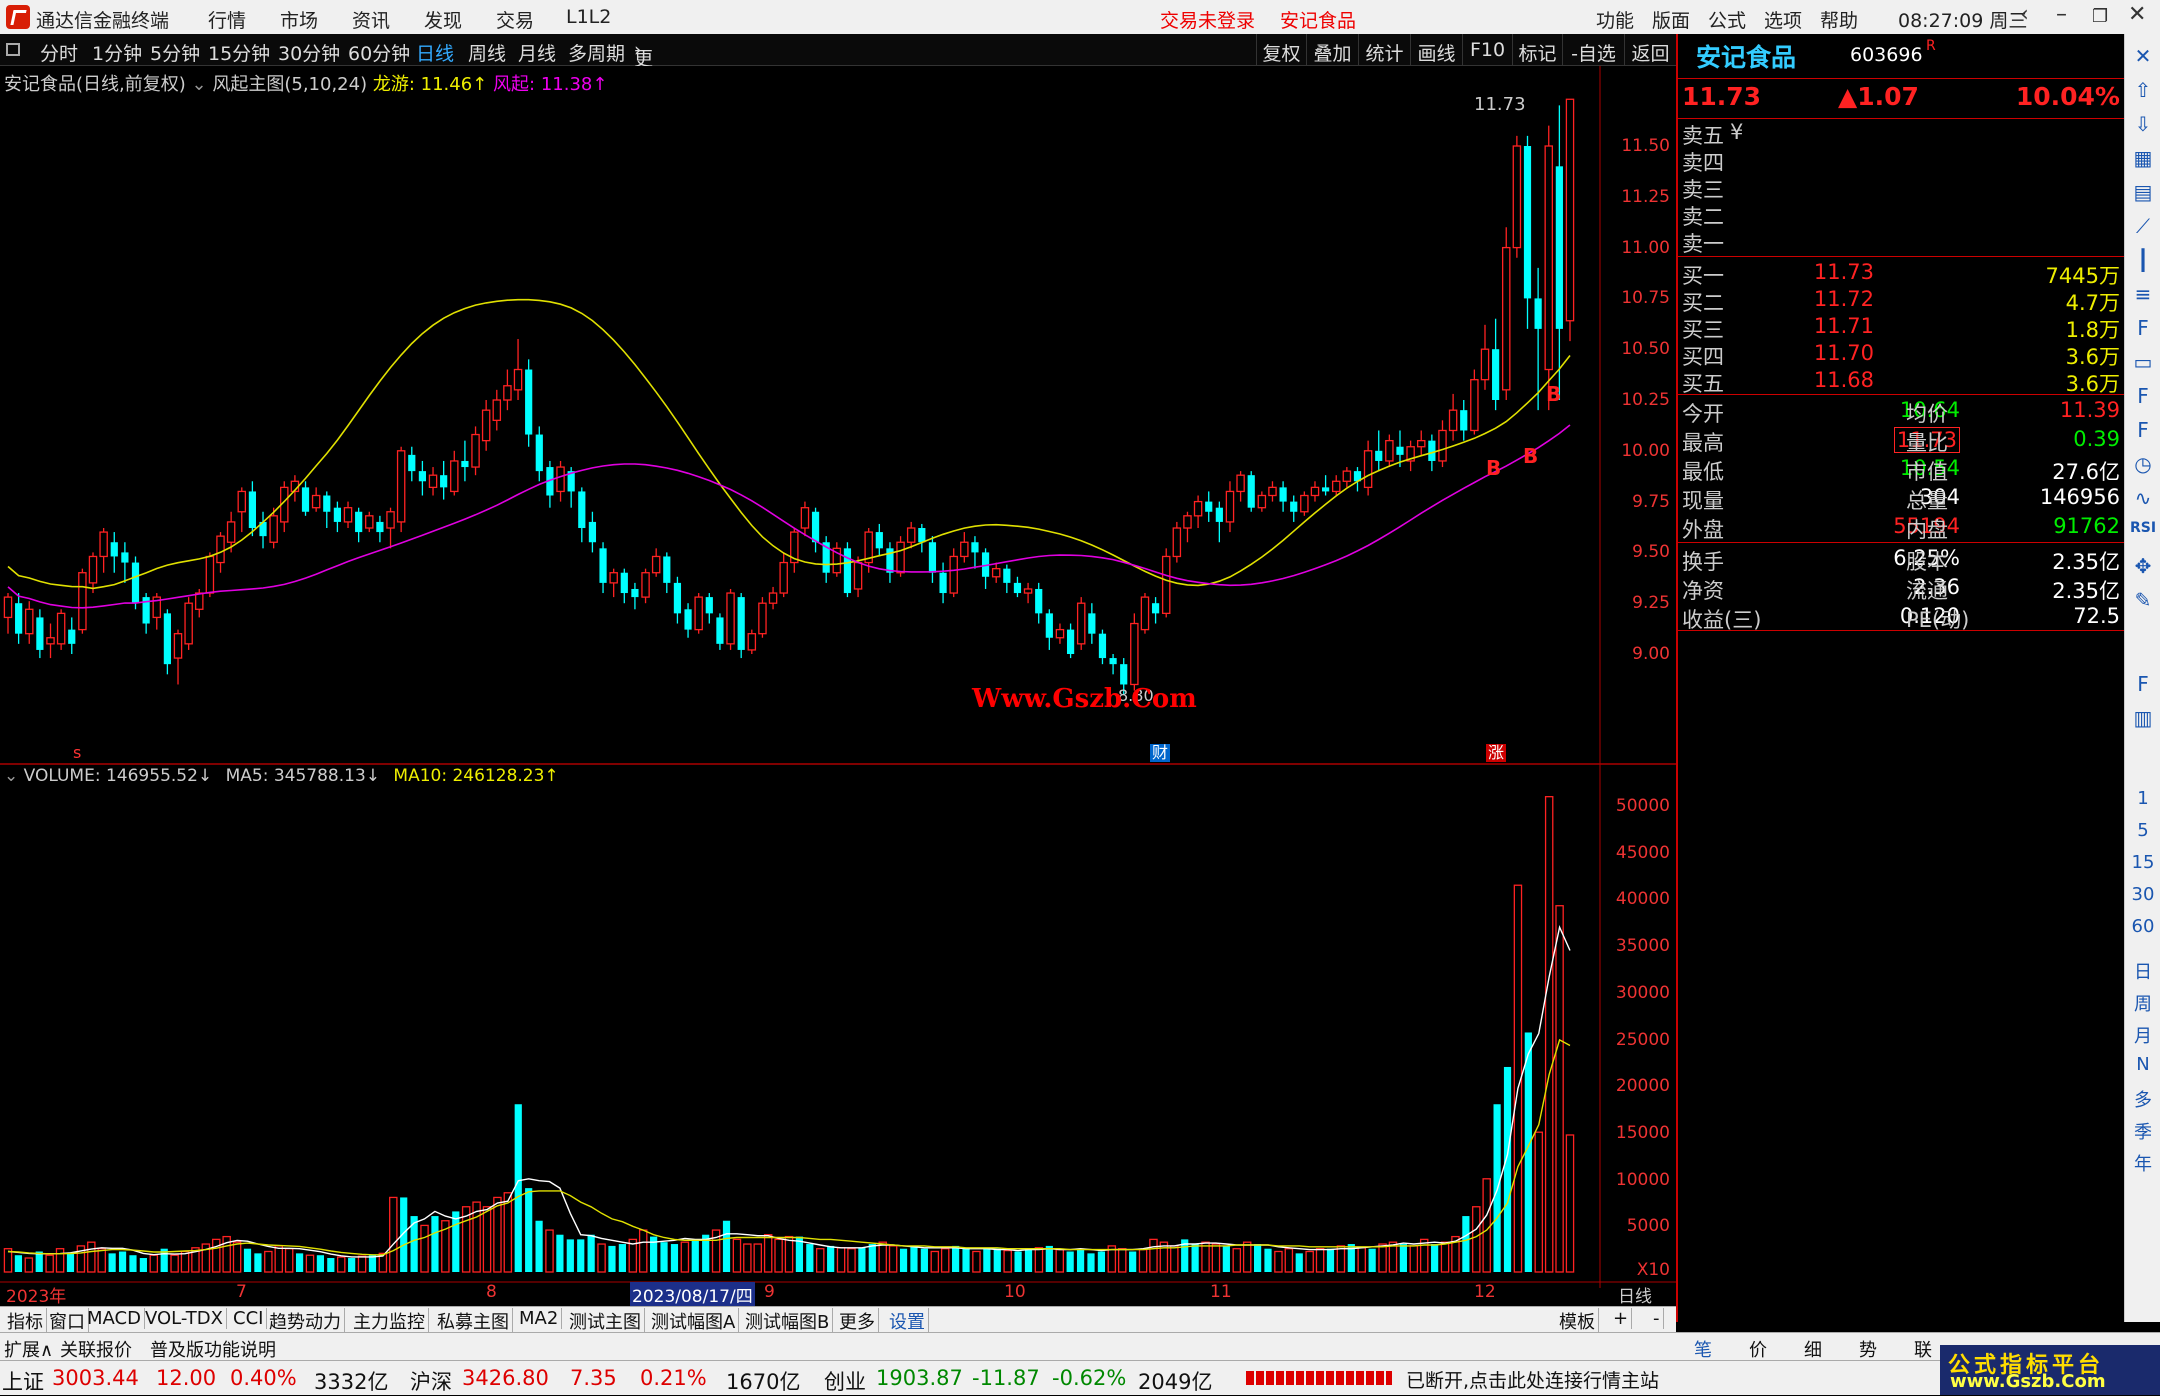 The height and width of the screenshot is (1396, 2160). Describe the element at coordinates (2142, 328) in the screenshot. I see `f10-icon: F` at that location.